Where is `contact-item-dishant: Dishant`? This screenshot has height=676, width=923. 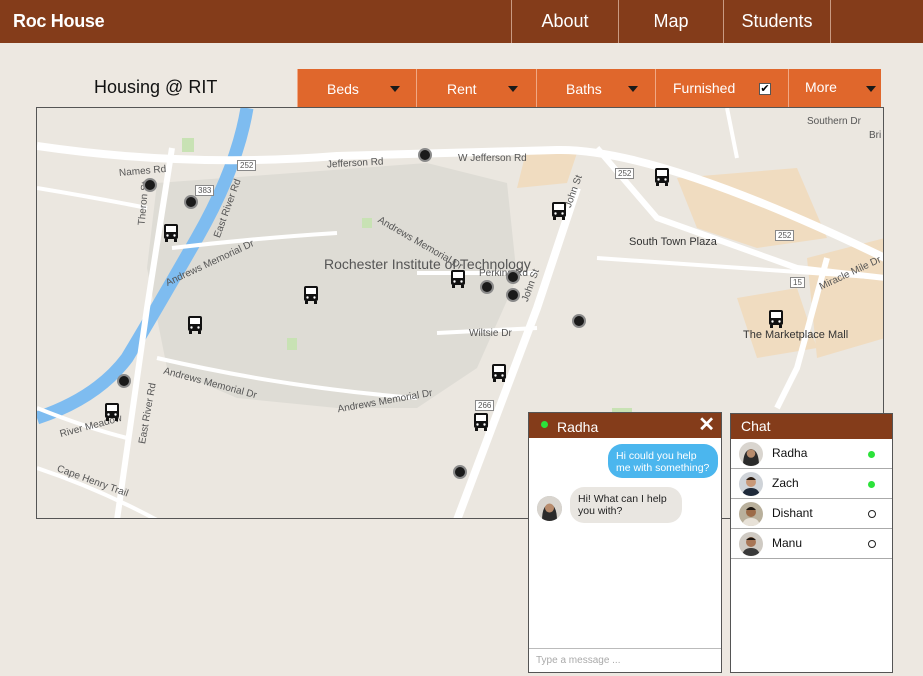
contact-item-dishant: Dishant is located at coordinates (811, 514).